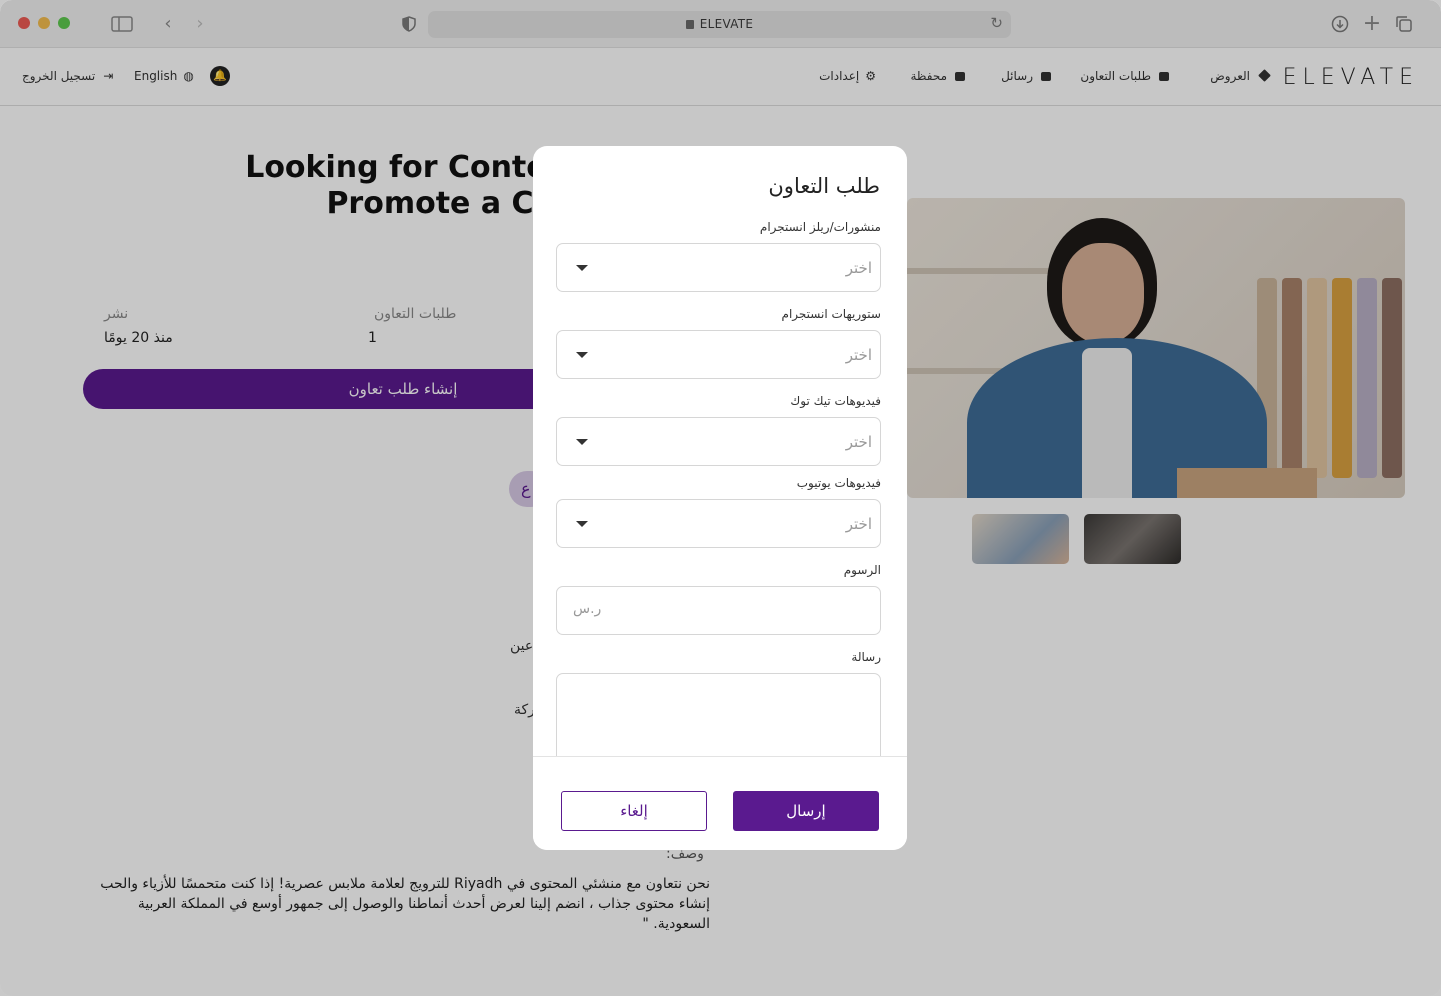 This screenshot has height=996, width=1441. I want to click on youtube-select: اختر, so click(718, 523).